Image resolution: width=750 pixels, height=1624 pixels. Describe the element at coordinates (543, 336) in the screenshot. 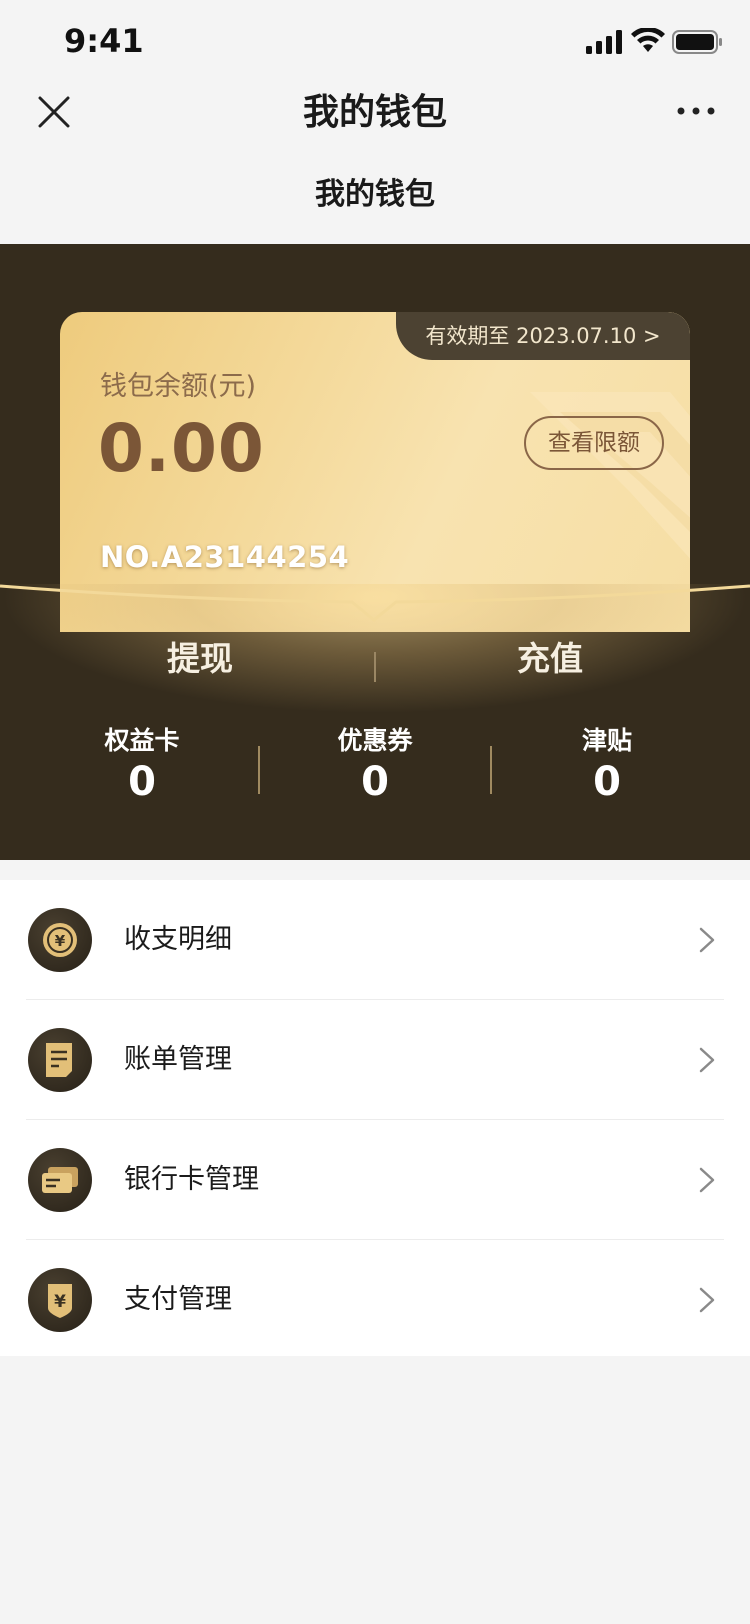

I see `expiry-tab: 有效期至 2023.07.10 >` at that location.